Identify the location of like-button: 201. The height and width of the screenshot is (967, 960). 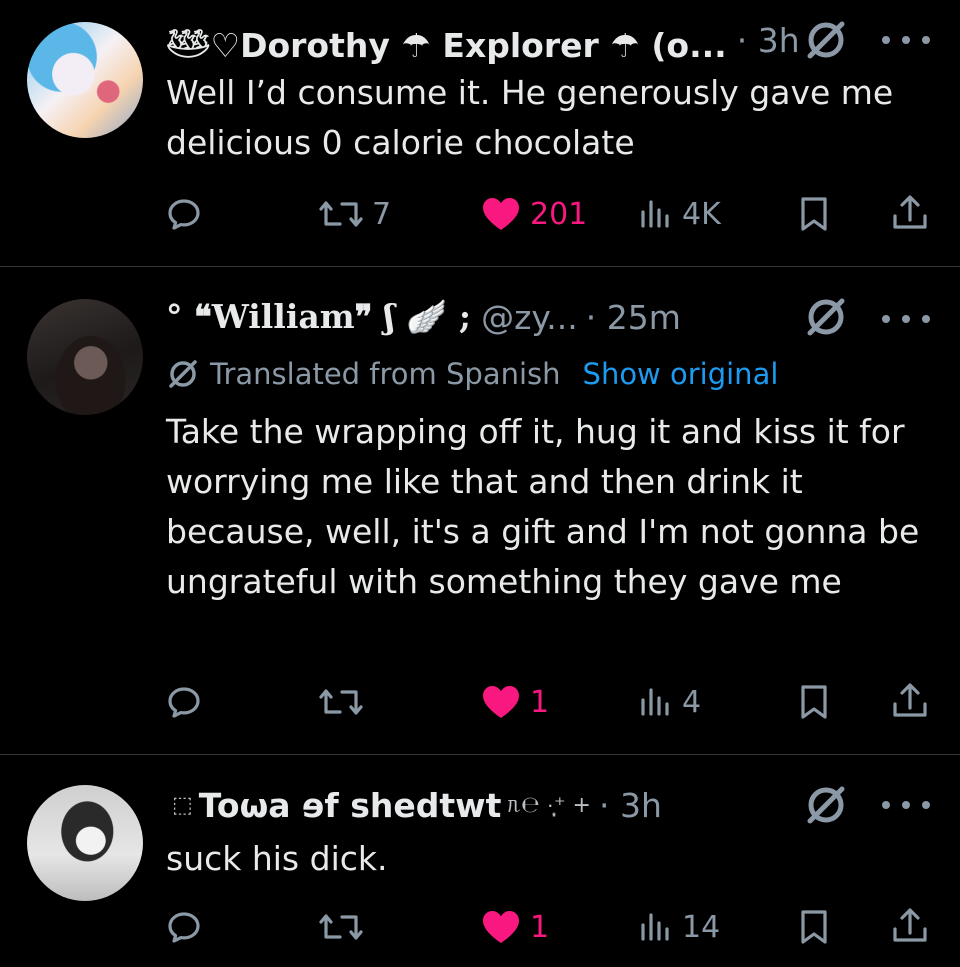
(532, 214).